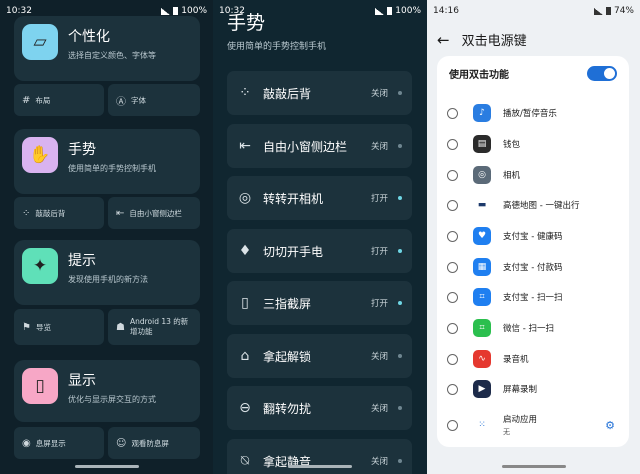  What do you see at coordinates (107, 48) in the screenshot?
I see `card-personalize: ▱ 个性化 选择自定义颜色、字体等` at bounding box center [107, 48].